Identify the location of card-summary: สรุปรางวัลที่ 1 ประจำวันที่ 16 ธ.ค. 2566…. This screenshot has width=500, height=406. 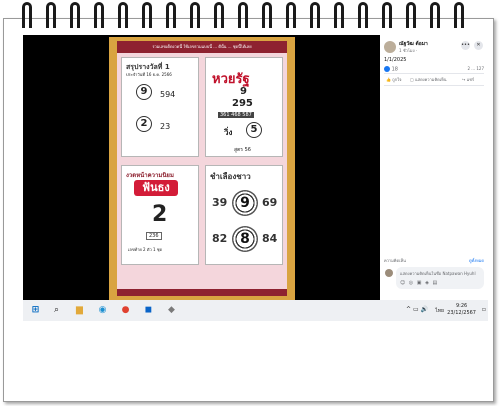
(160, 107).